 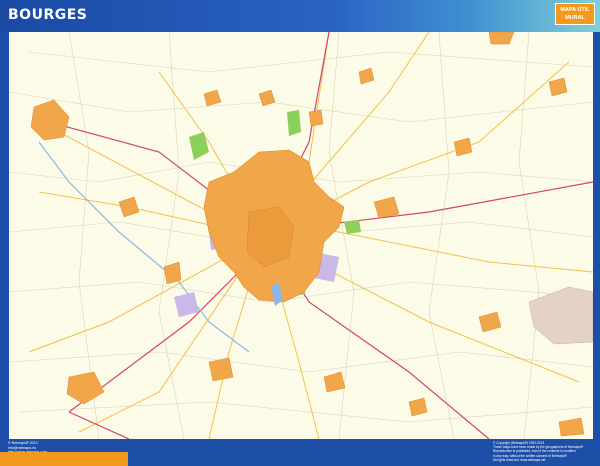 I want to click on brand-badge: MAPA ÚTIL MURAL, so click(x=575, y=14).